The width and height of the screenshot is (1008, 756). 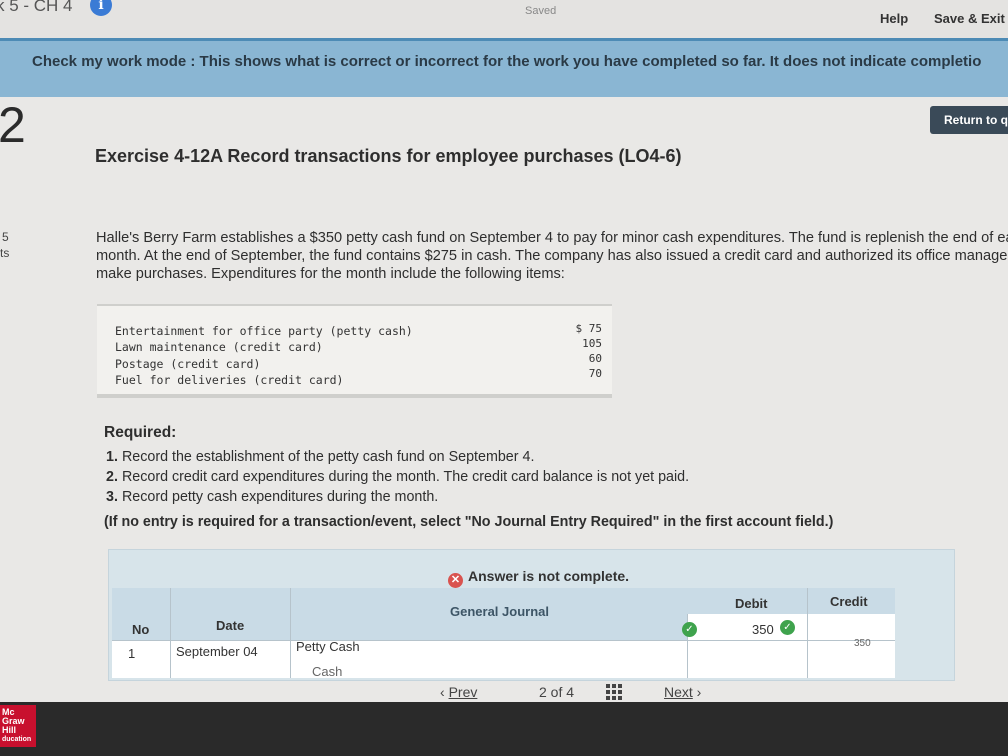 What do you see at coordinates (5, 237) in the screenshot?
I see `points-value: 5` at bounding box center [5, 237].